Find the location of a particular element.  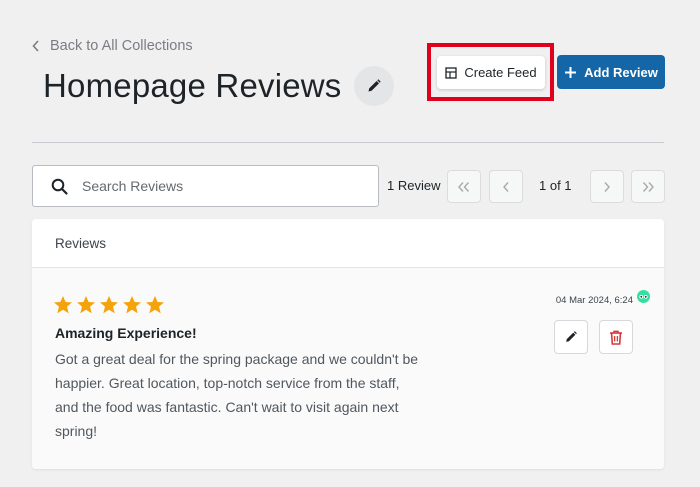

search-box is located at coordinates (205, 186).